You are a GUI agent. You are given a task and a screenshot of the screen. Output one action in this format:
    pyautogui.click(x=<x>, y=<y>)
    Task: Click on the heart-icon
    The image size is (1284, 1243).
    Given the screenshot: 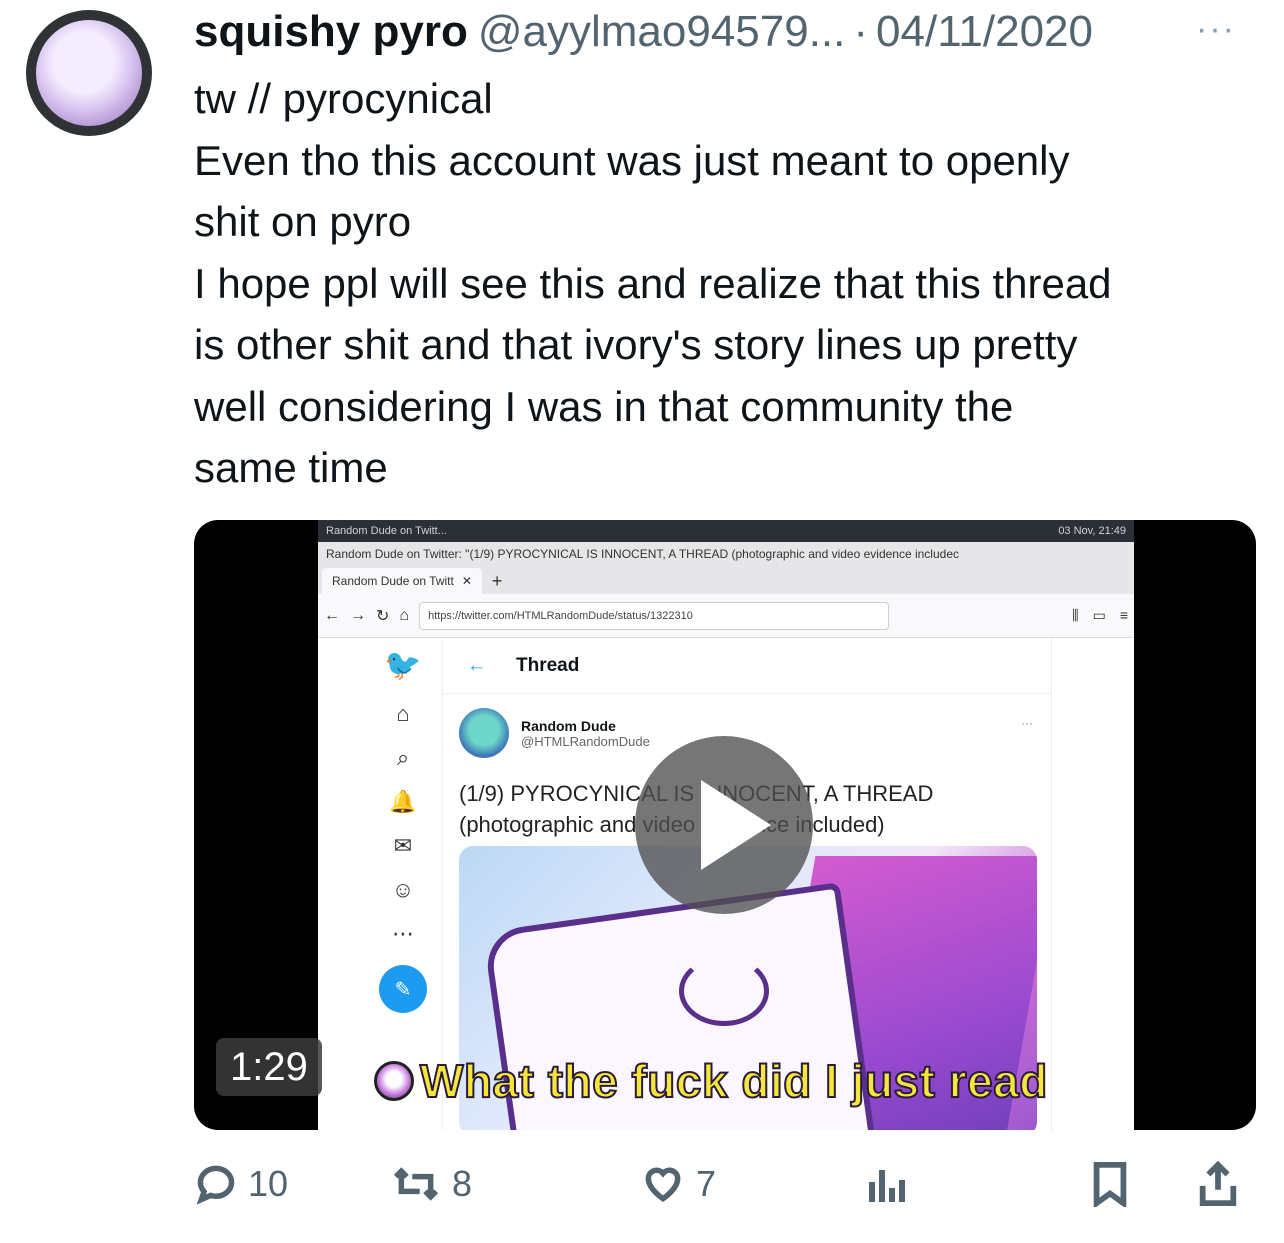 What is the action you would take?
    pyautogui.click(x=663, y=1184)
    